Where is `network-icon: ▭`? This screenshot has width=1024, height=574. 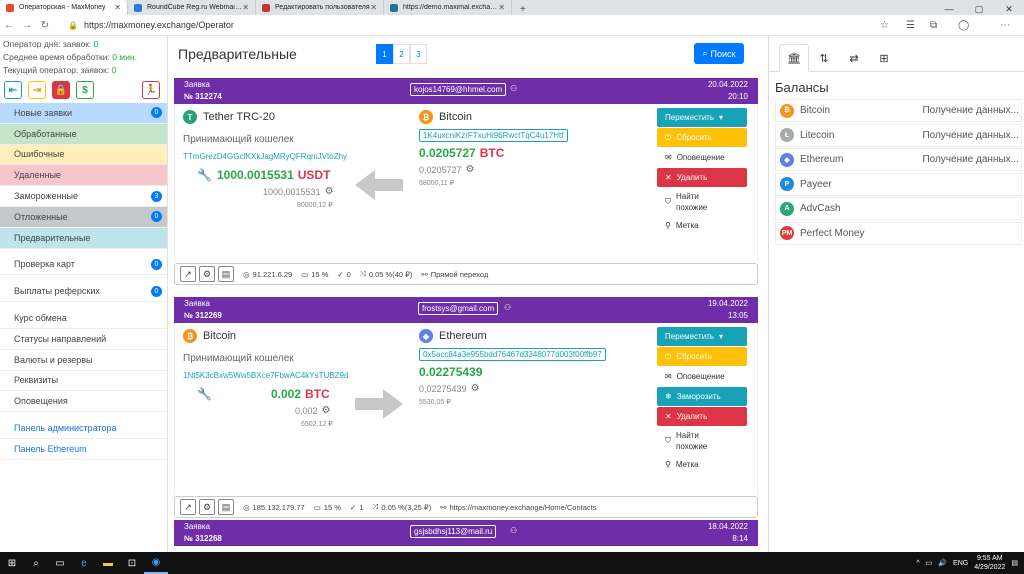 network-icon: ▭ is located at coordinates (929, 563).